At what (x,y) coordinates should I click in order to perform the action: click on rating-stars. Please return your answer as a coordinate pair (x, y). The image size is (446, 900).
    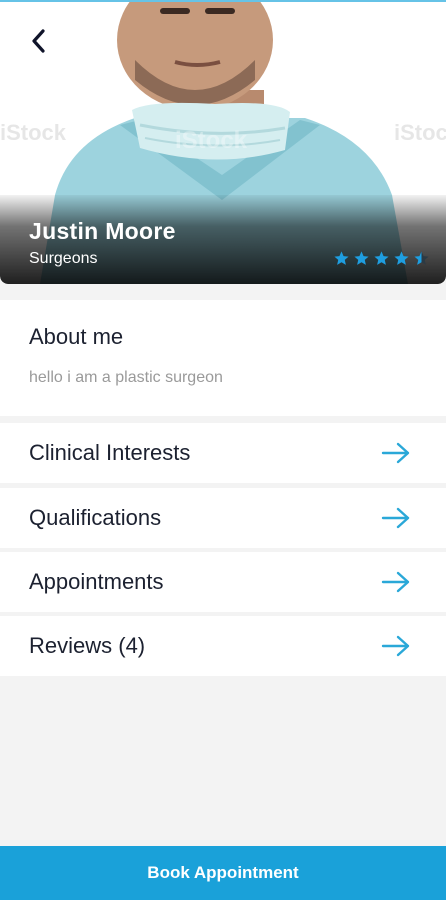
    Looking at the image, I should click on (381, 258).